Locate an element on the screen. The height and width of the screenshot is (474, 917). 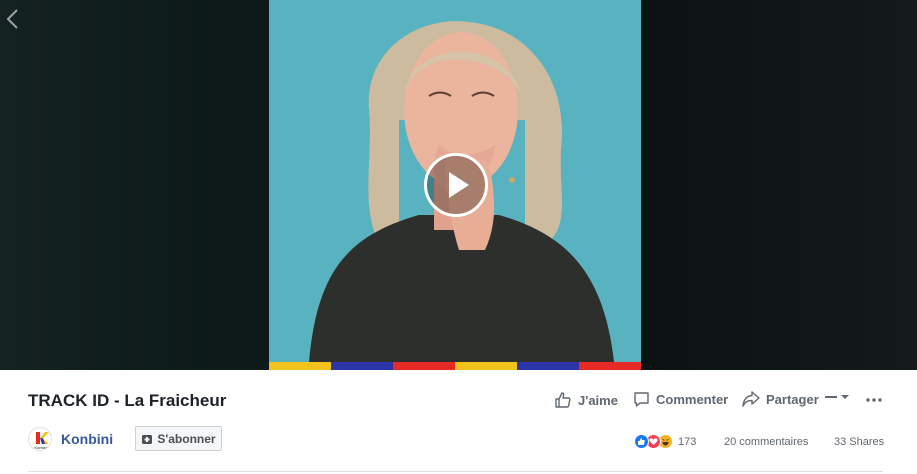
like-button: J'aime is located at coordinates (586, 400).